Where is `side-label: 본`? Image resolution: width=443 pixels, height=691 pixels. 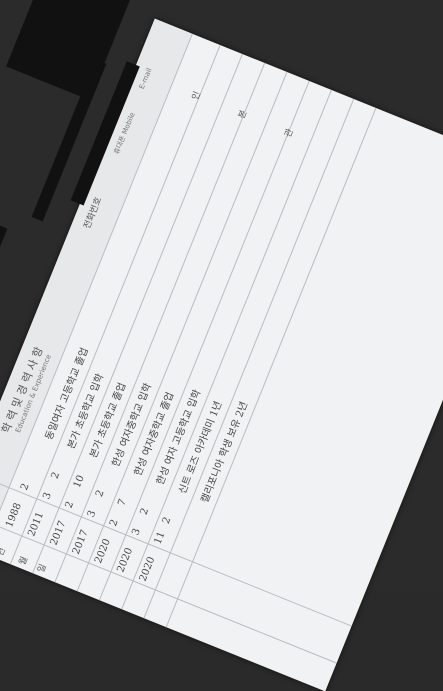
side-label: 본 is located at coordinates (243, 114).